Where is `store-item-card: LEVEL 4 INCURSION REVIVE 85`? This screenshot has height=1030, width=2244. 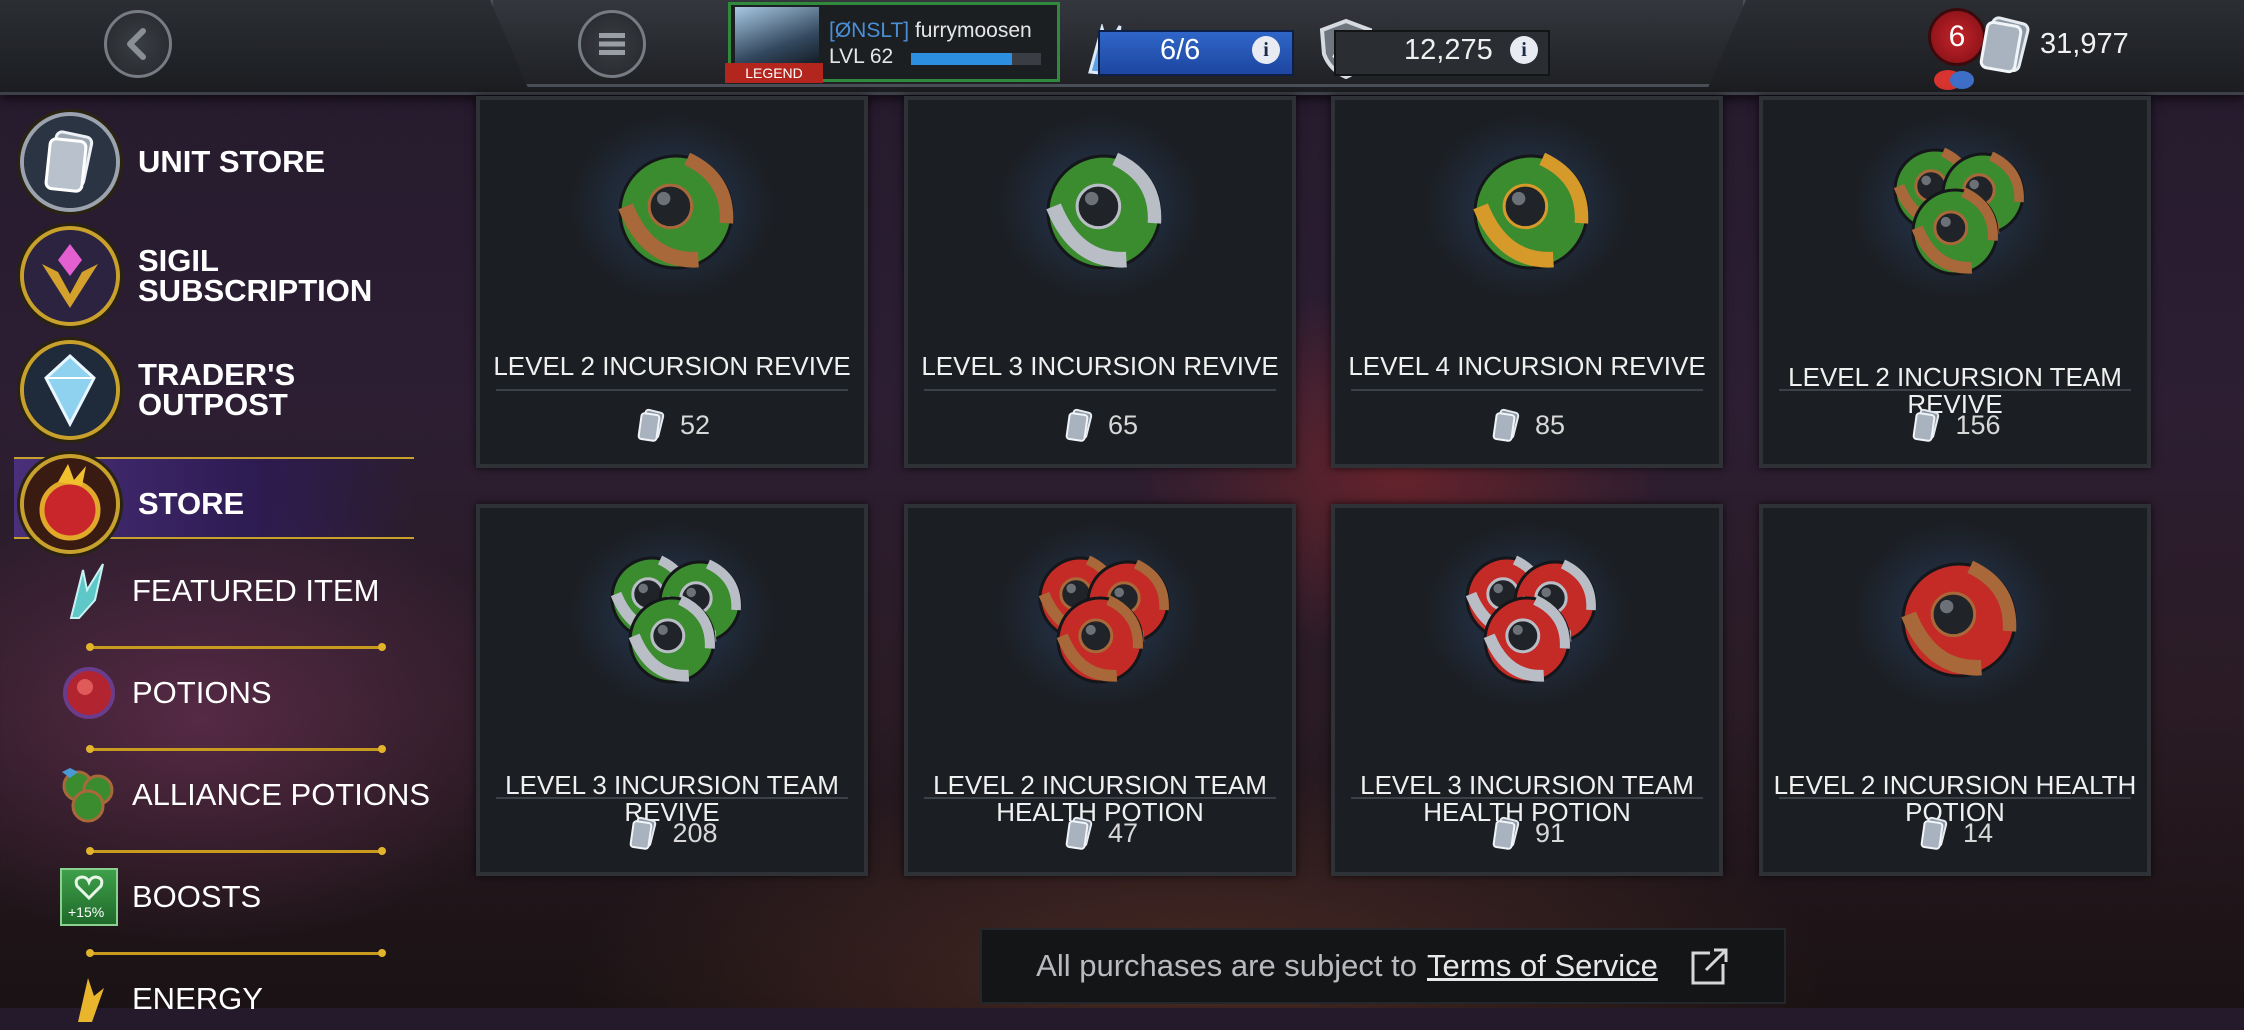
store-item-card: LEVEL 4 INCURSION REVIVE 85 is located at coordinates (1527, 282).